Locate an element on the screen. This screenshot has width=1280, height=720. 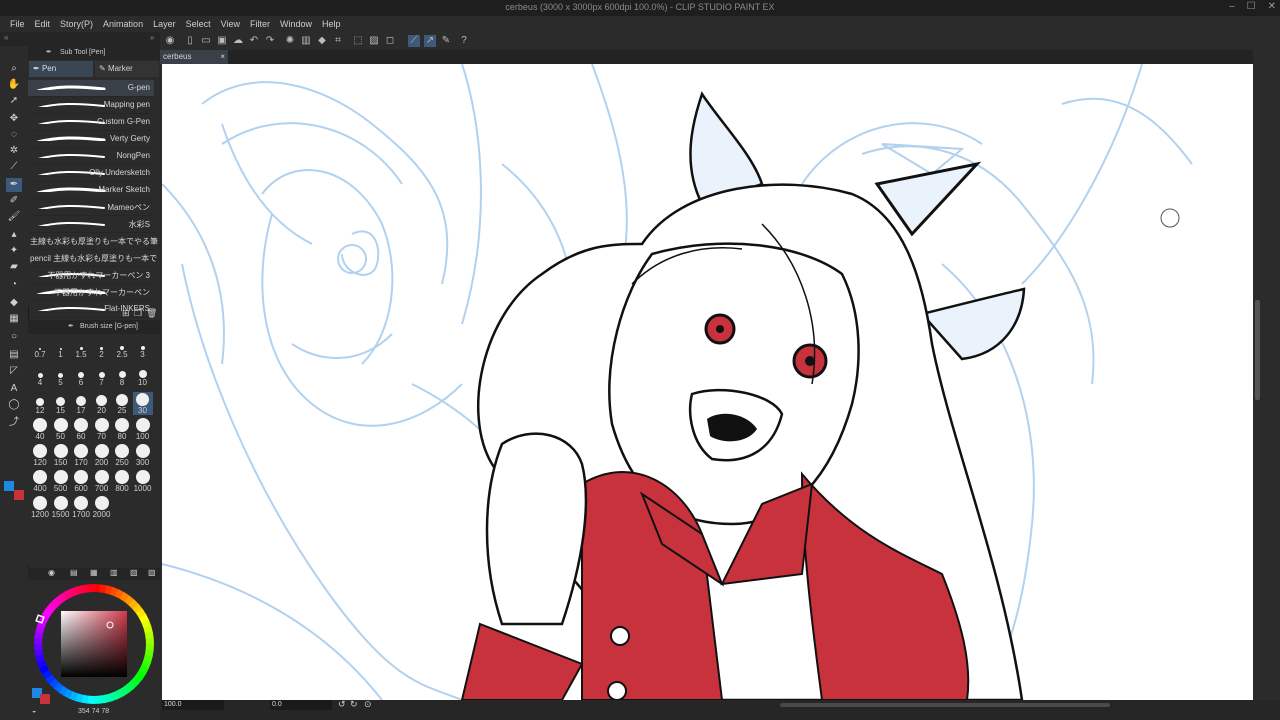
text-icon: A is located at coordinates (14, 389).